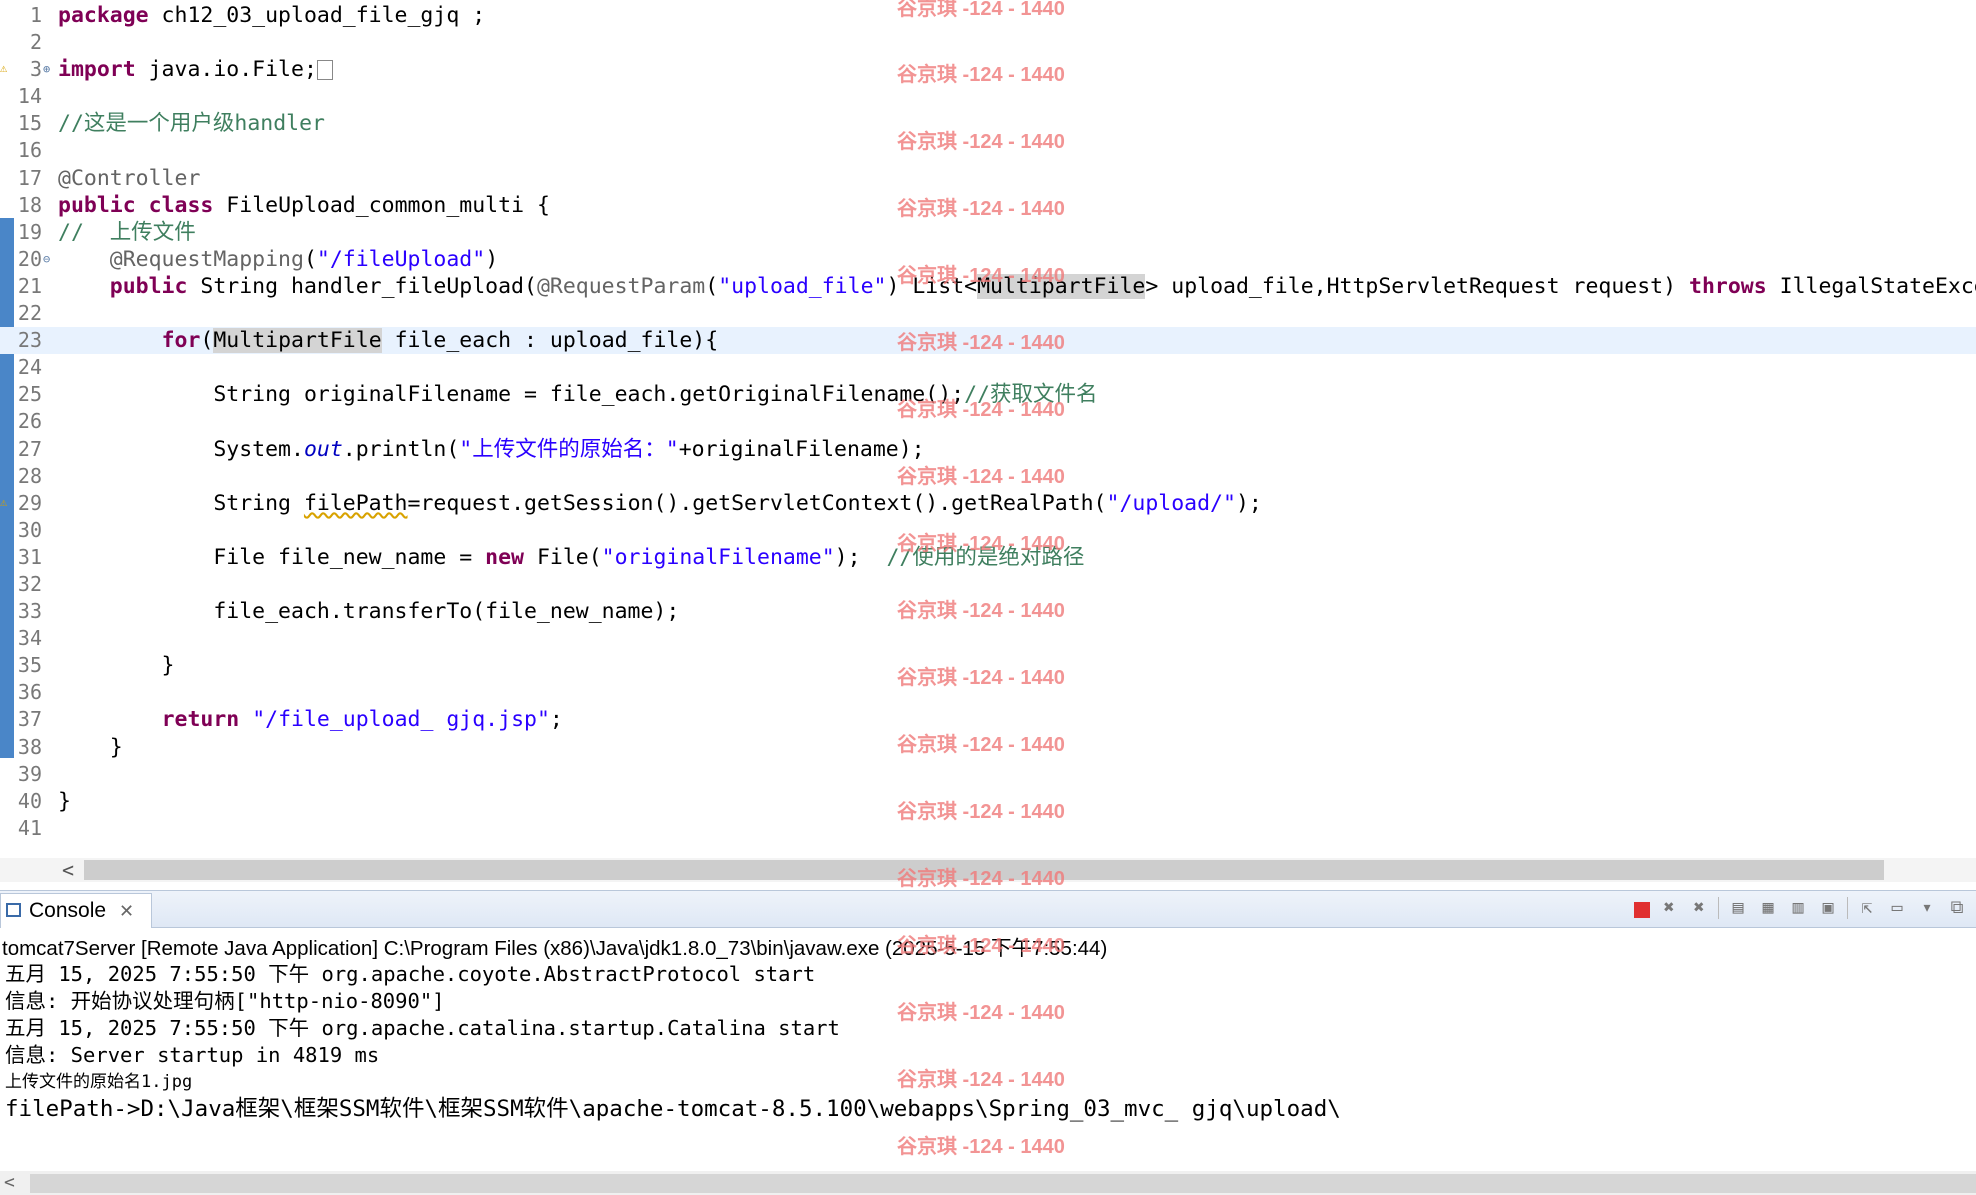 This screenshot has height=1195, width=1976. What do you see at coordinates (988, 178) in the screenshot?
I see `code-line: 17 @Controller` at bounding box center [988, 178].